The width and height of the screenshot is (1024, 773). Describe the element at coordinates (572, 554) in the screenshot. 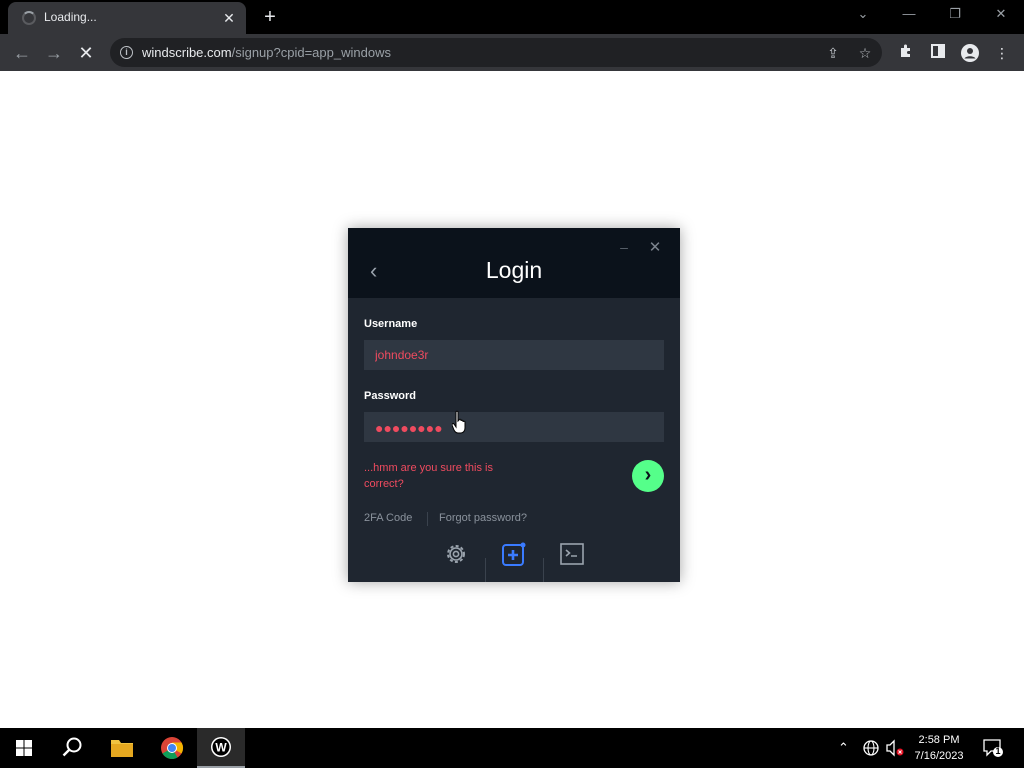

I see `terminal-icon` at that location.